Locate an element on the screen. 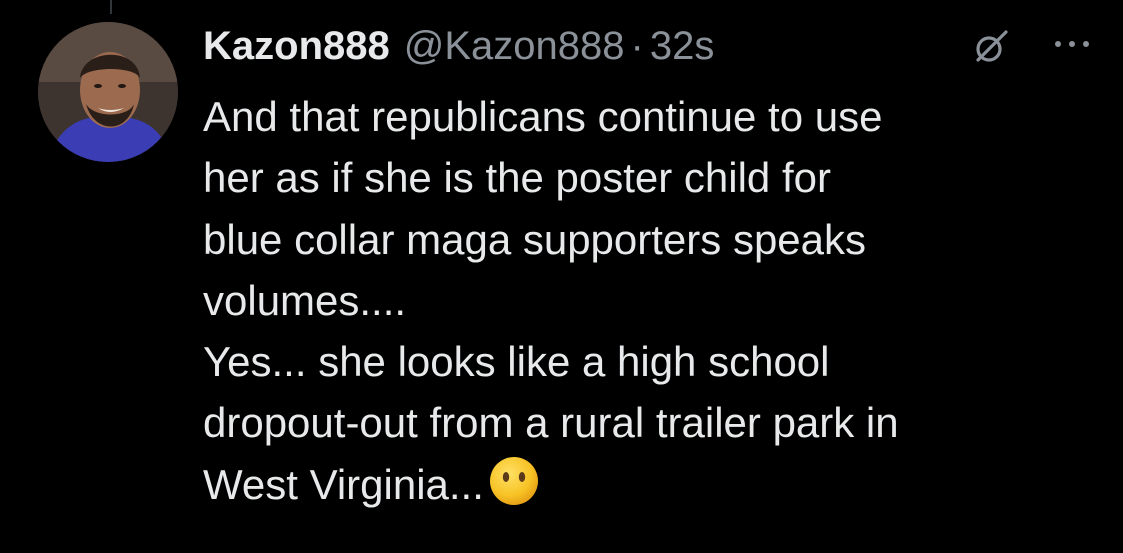 The image size is (1123, 553). avatar-image is located at coordinates (108, 92).